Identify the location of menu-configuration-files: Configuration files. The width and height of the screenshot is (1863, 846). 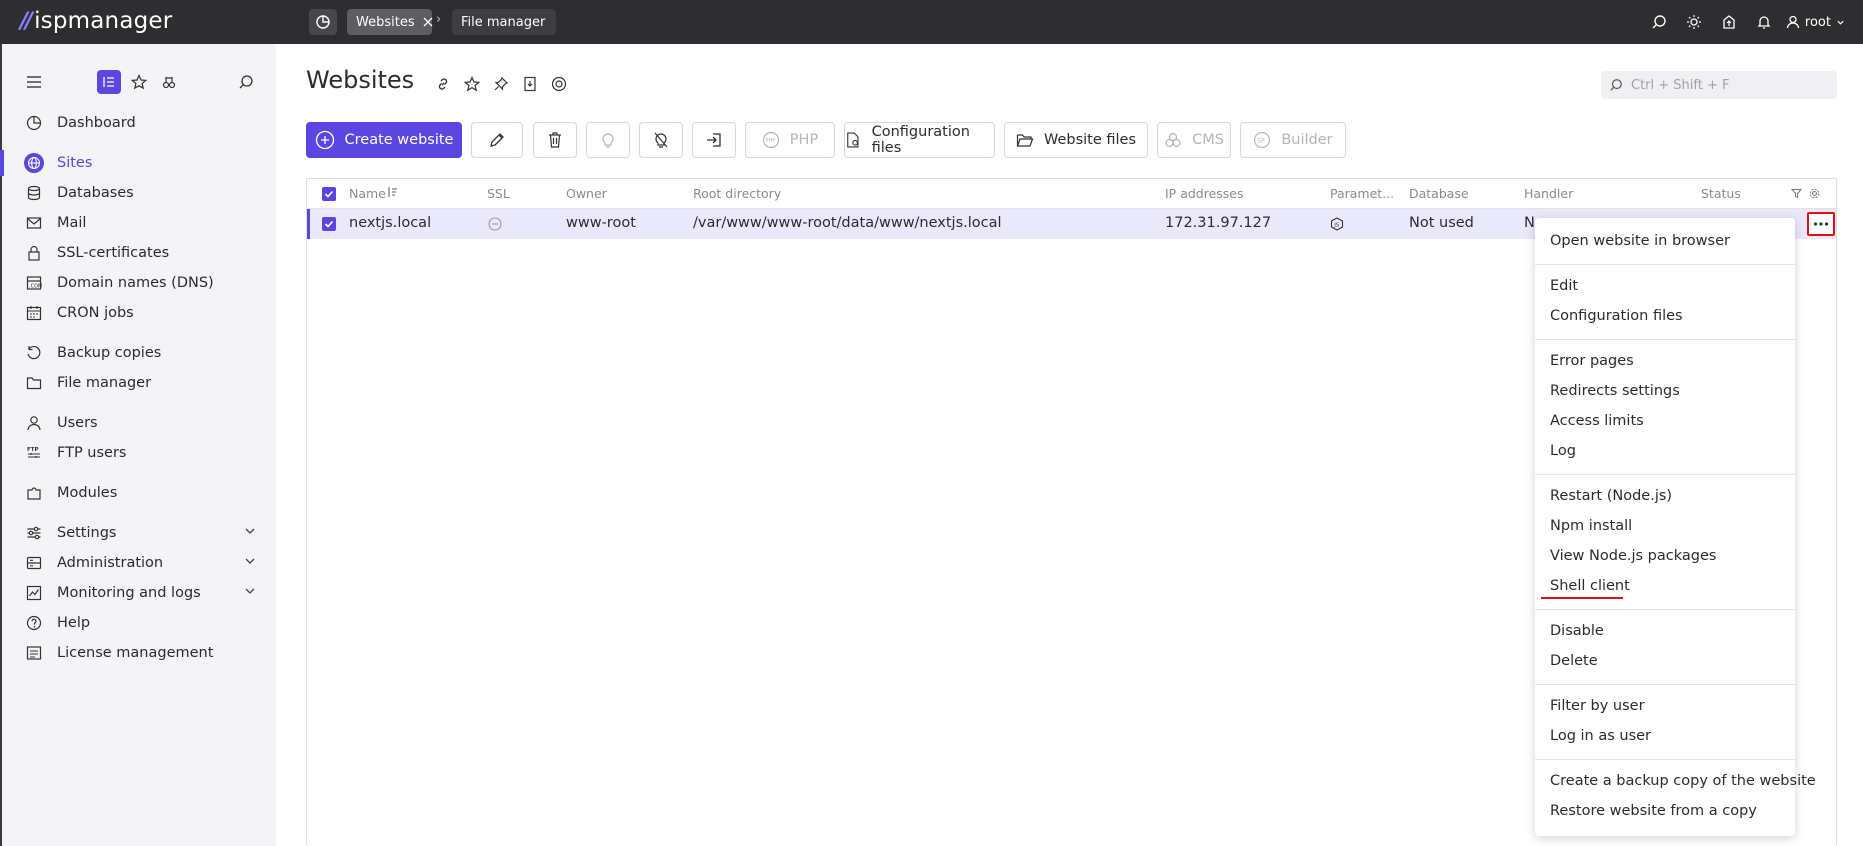
(1616, 316).